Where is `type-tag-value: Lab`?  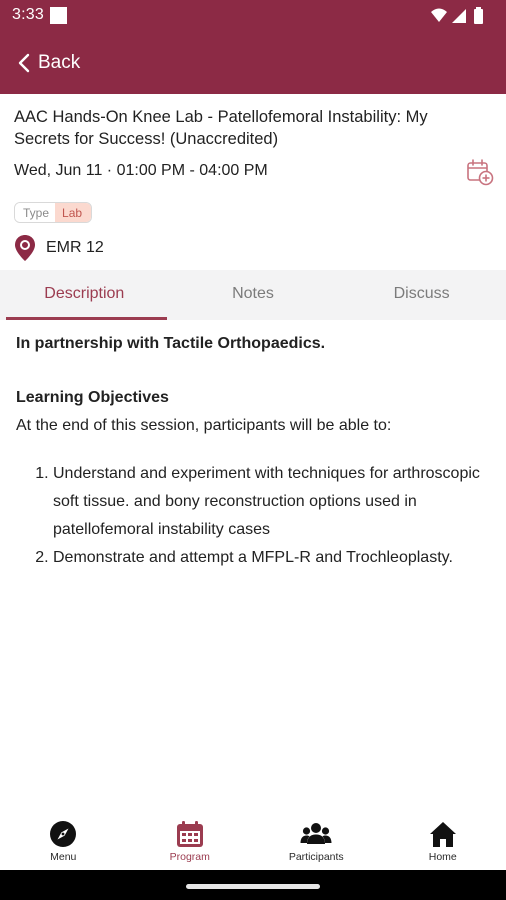 type-tag-value: Lab is located at coordinates (73, 212).